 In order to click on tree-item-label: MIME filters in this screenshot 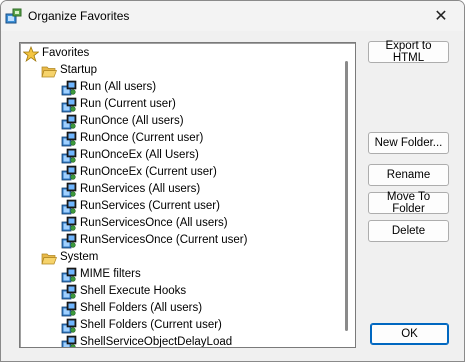, I will do `click(110, 274)`.